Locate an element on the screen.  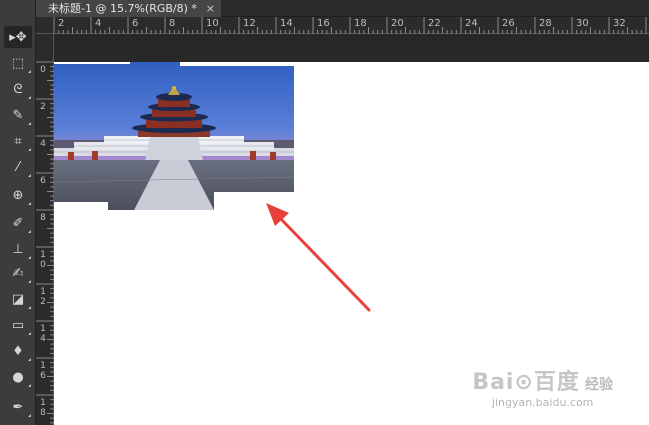
annotation-arrow is located at coordinates (318, 257).